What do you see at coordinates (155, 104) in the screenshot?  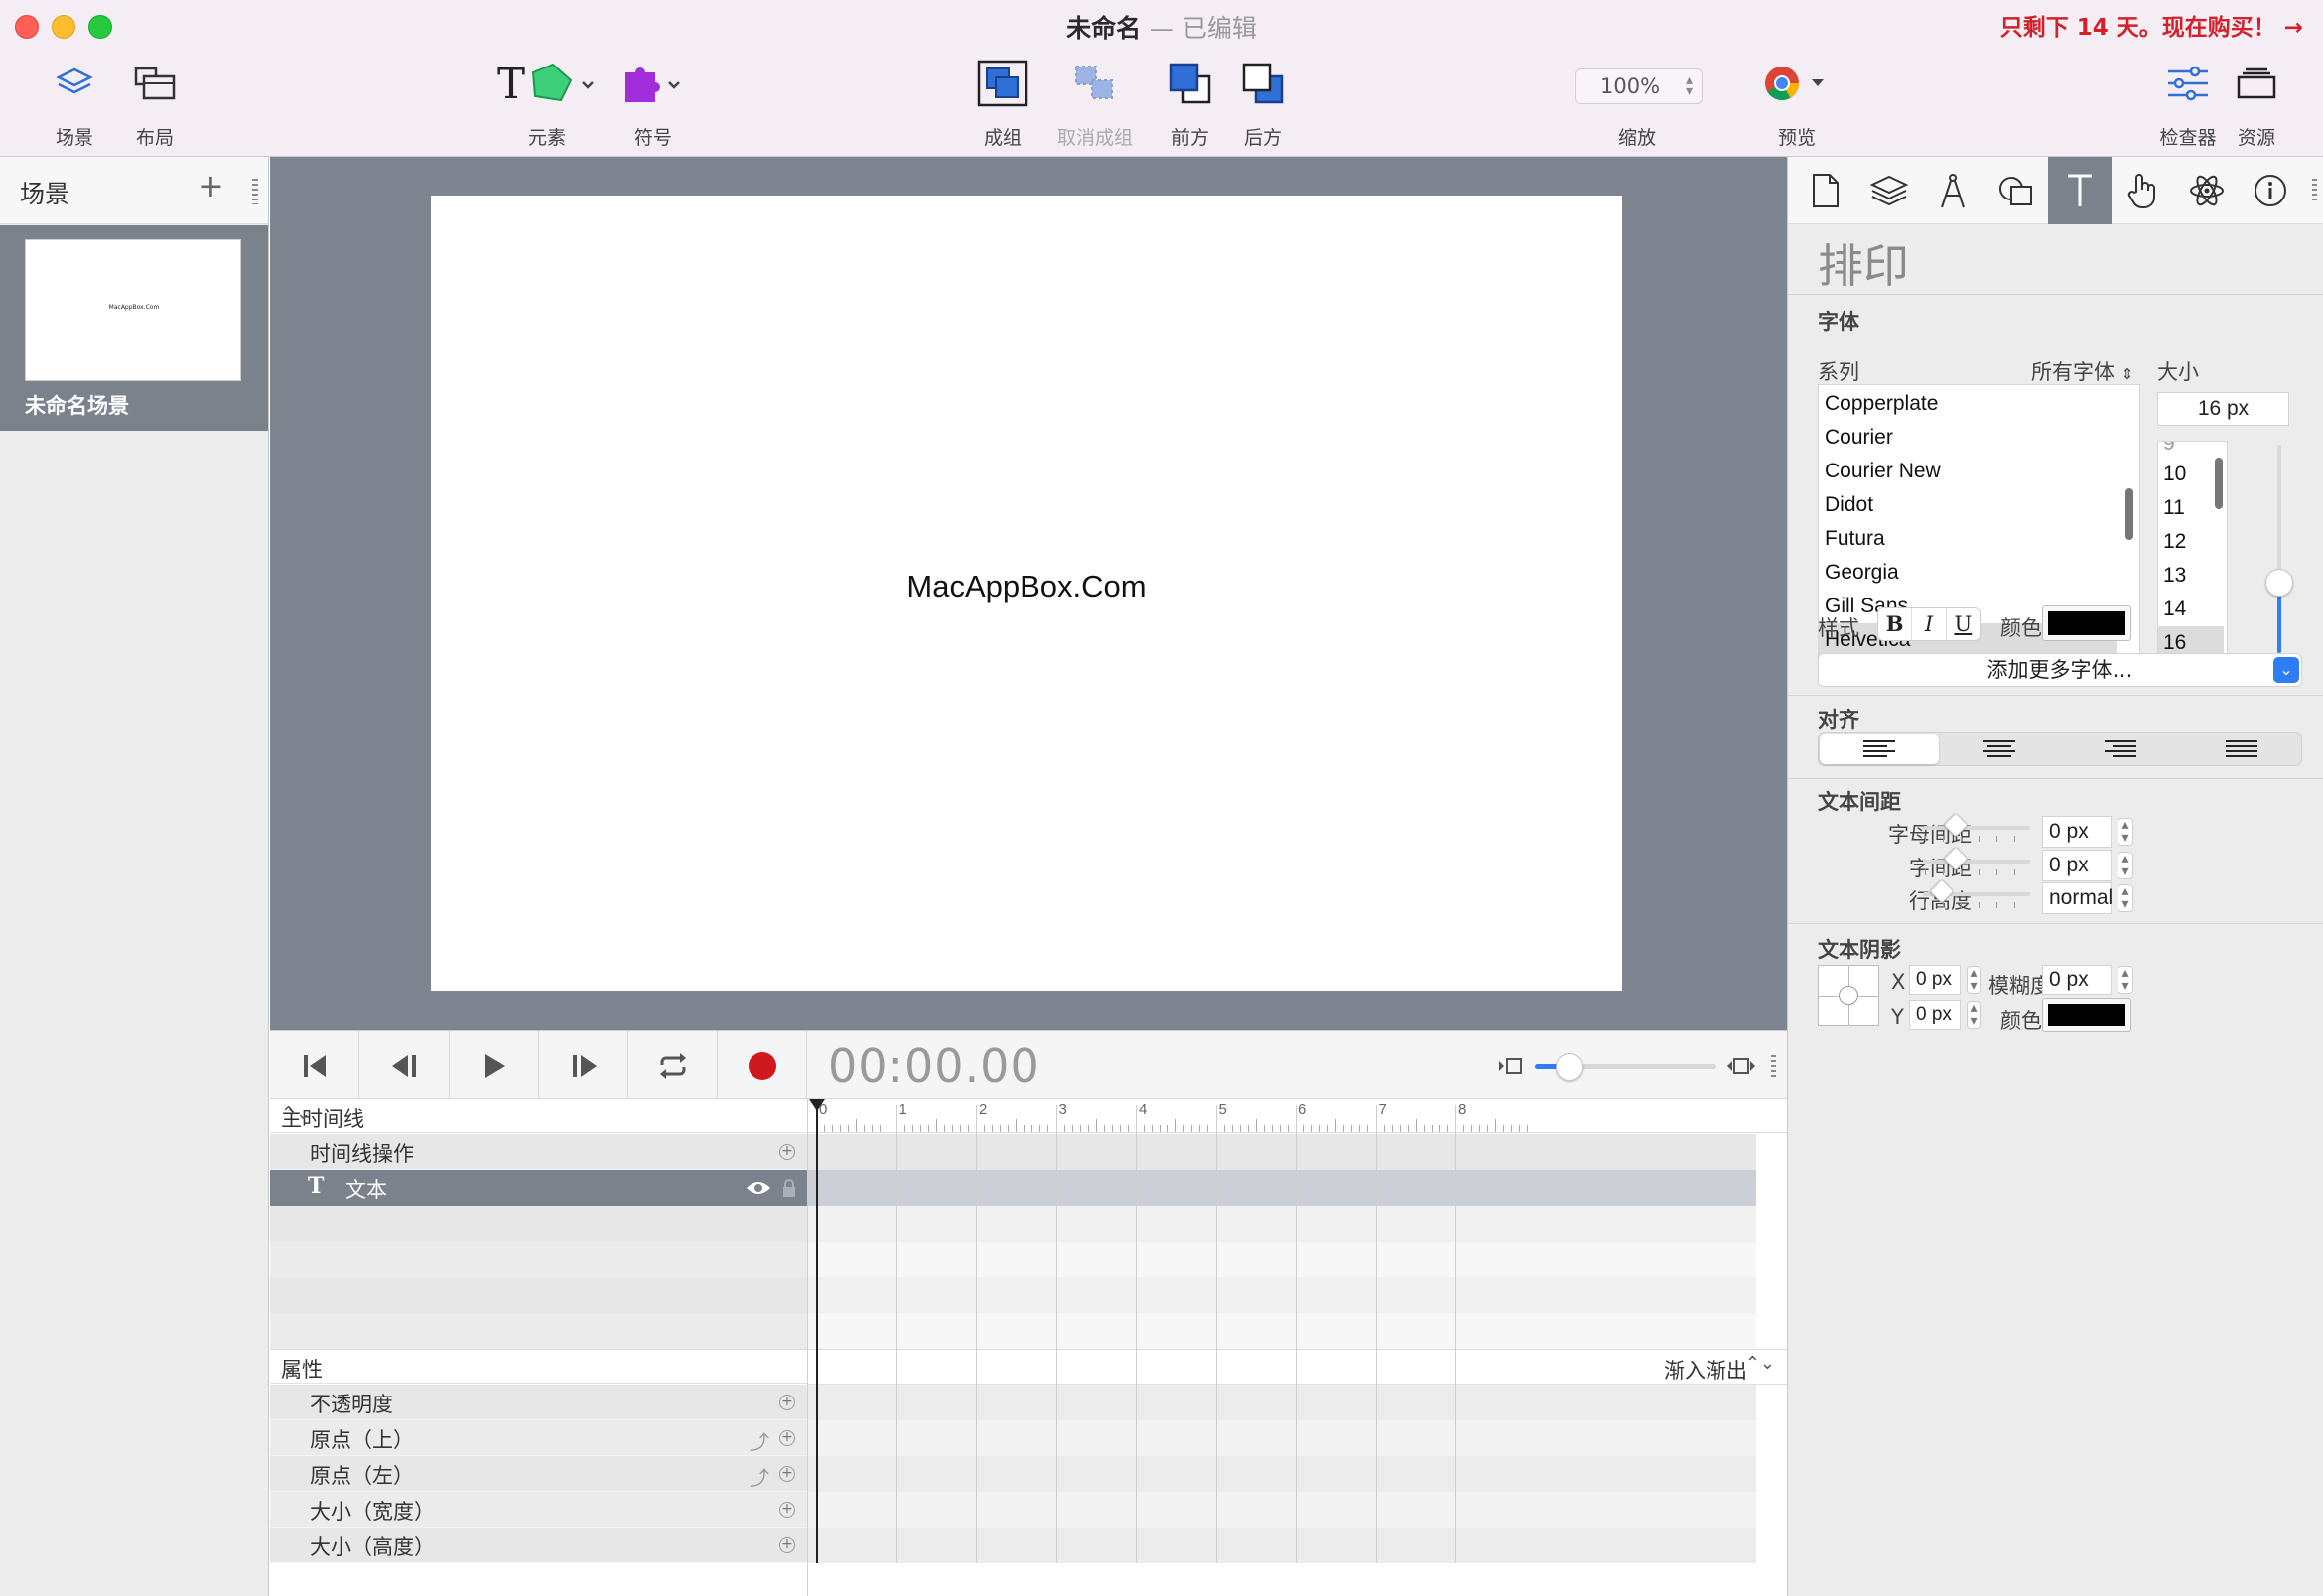 I see `layout-toolbar-button: 布局` at bounding box center [155, 104].